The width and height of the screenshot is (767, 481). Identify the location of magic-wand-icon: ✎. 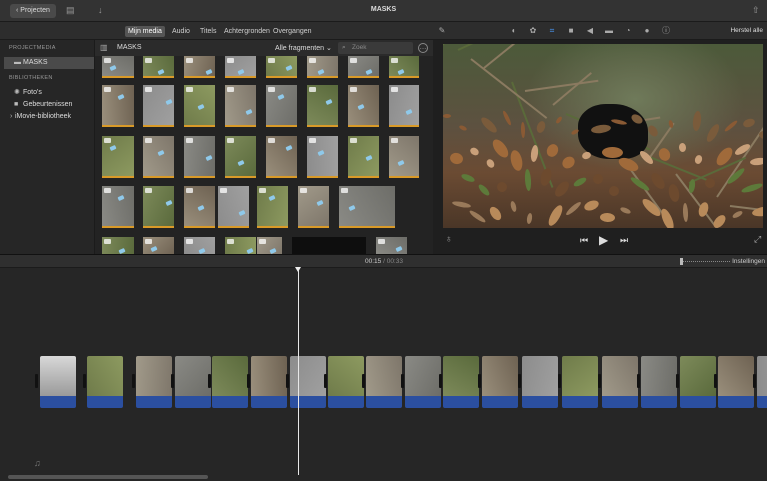
(442, 31).